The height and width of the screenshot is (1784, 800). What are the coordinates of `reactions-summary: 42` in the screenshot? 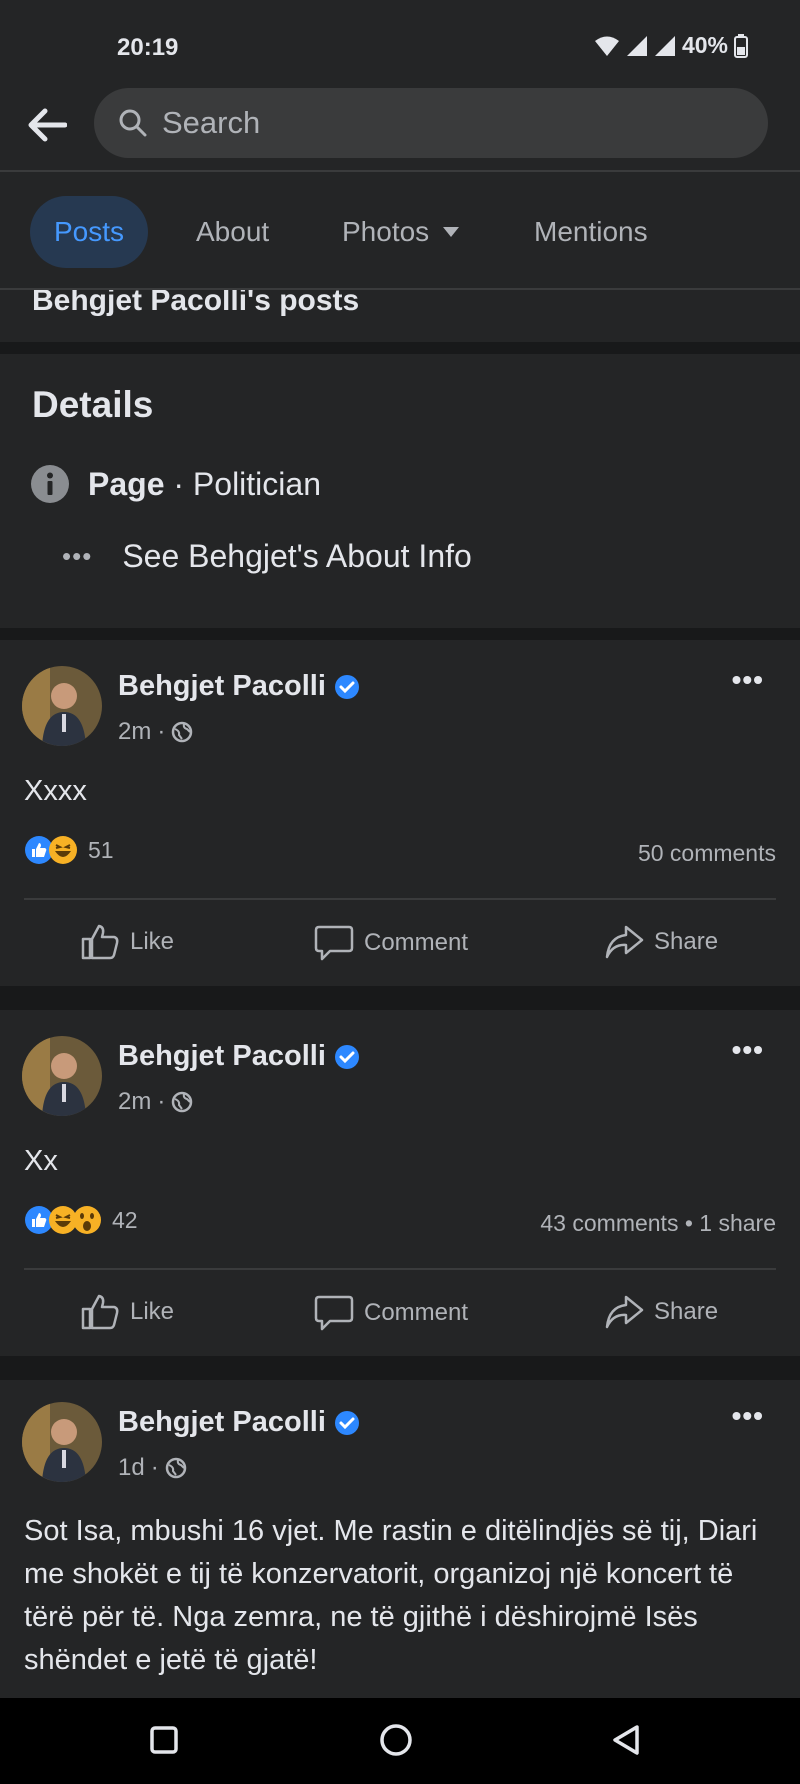 It's located at (81, 1220).